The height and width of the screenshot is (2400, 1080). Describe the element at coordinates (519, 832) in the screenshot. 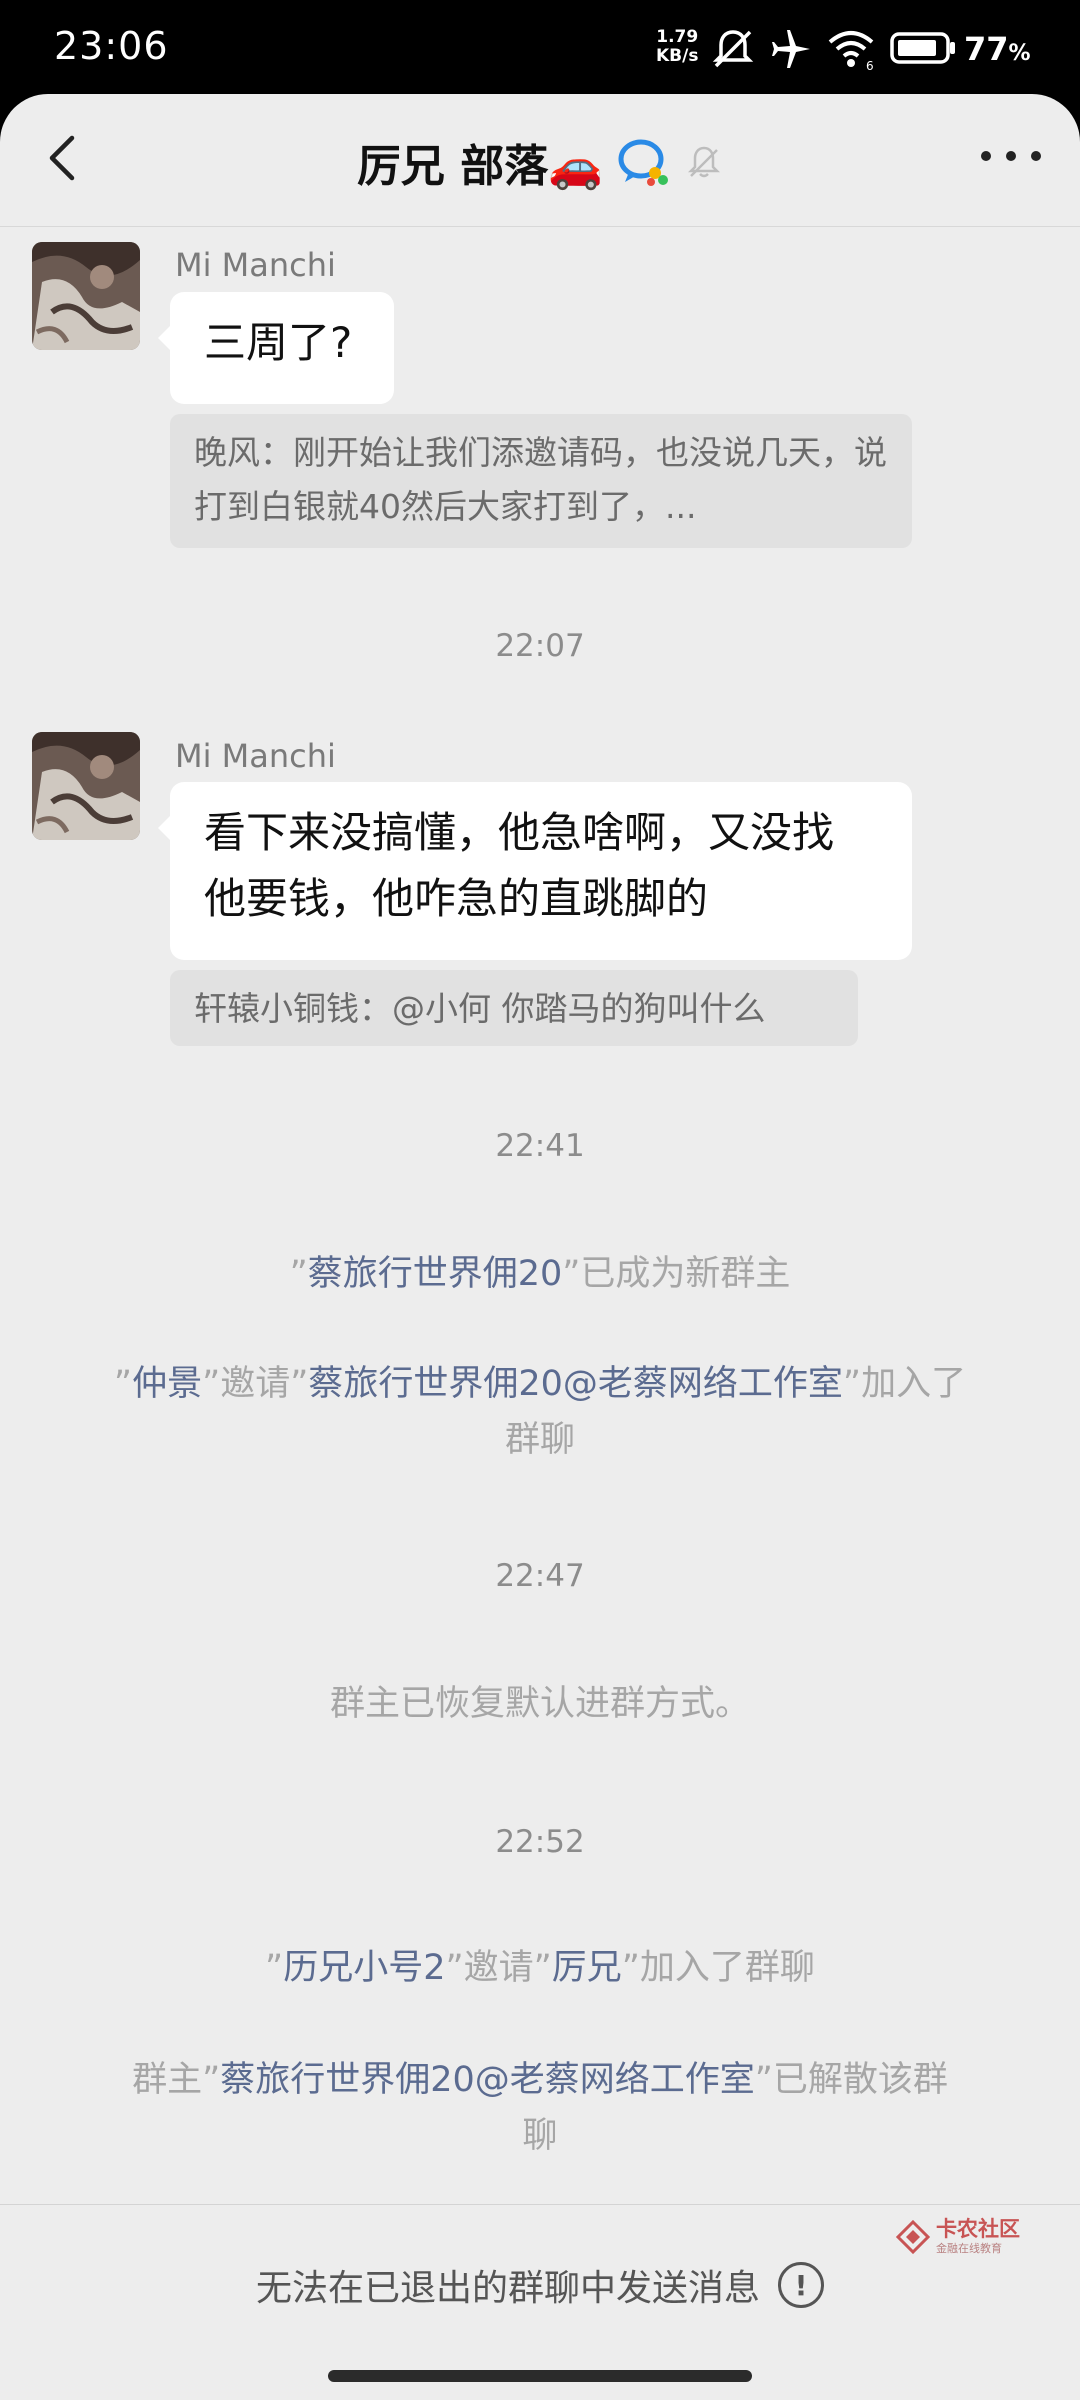

I see `message-text-line: 看下来没搞懂，他急啥啊，又没找` at that location.